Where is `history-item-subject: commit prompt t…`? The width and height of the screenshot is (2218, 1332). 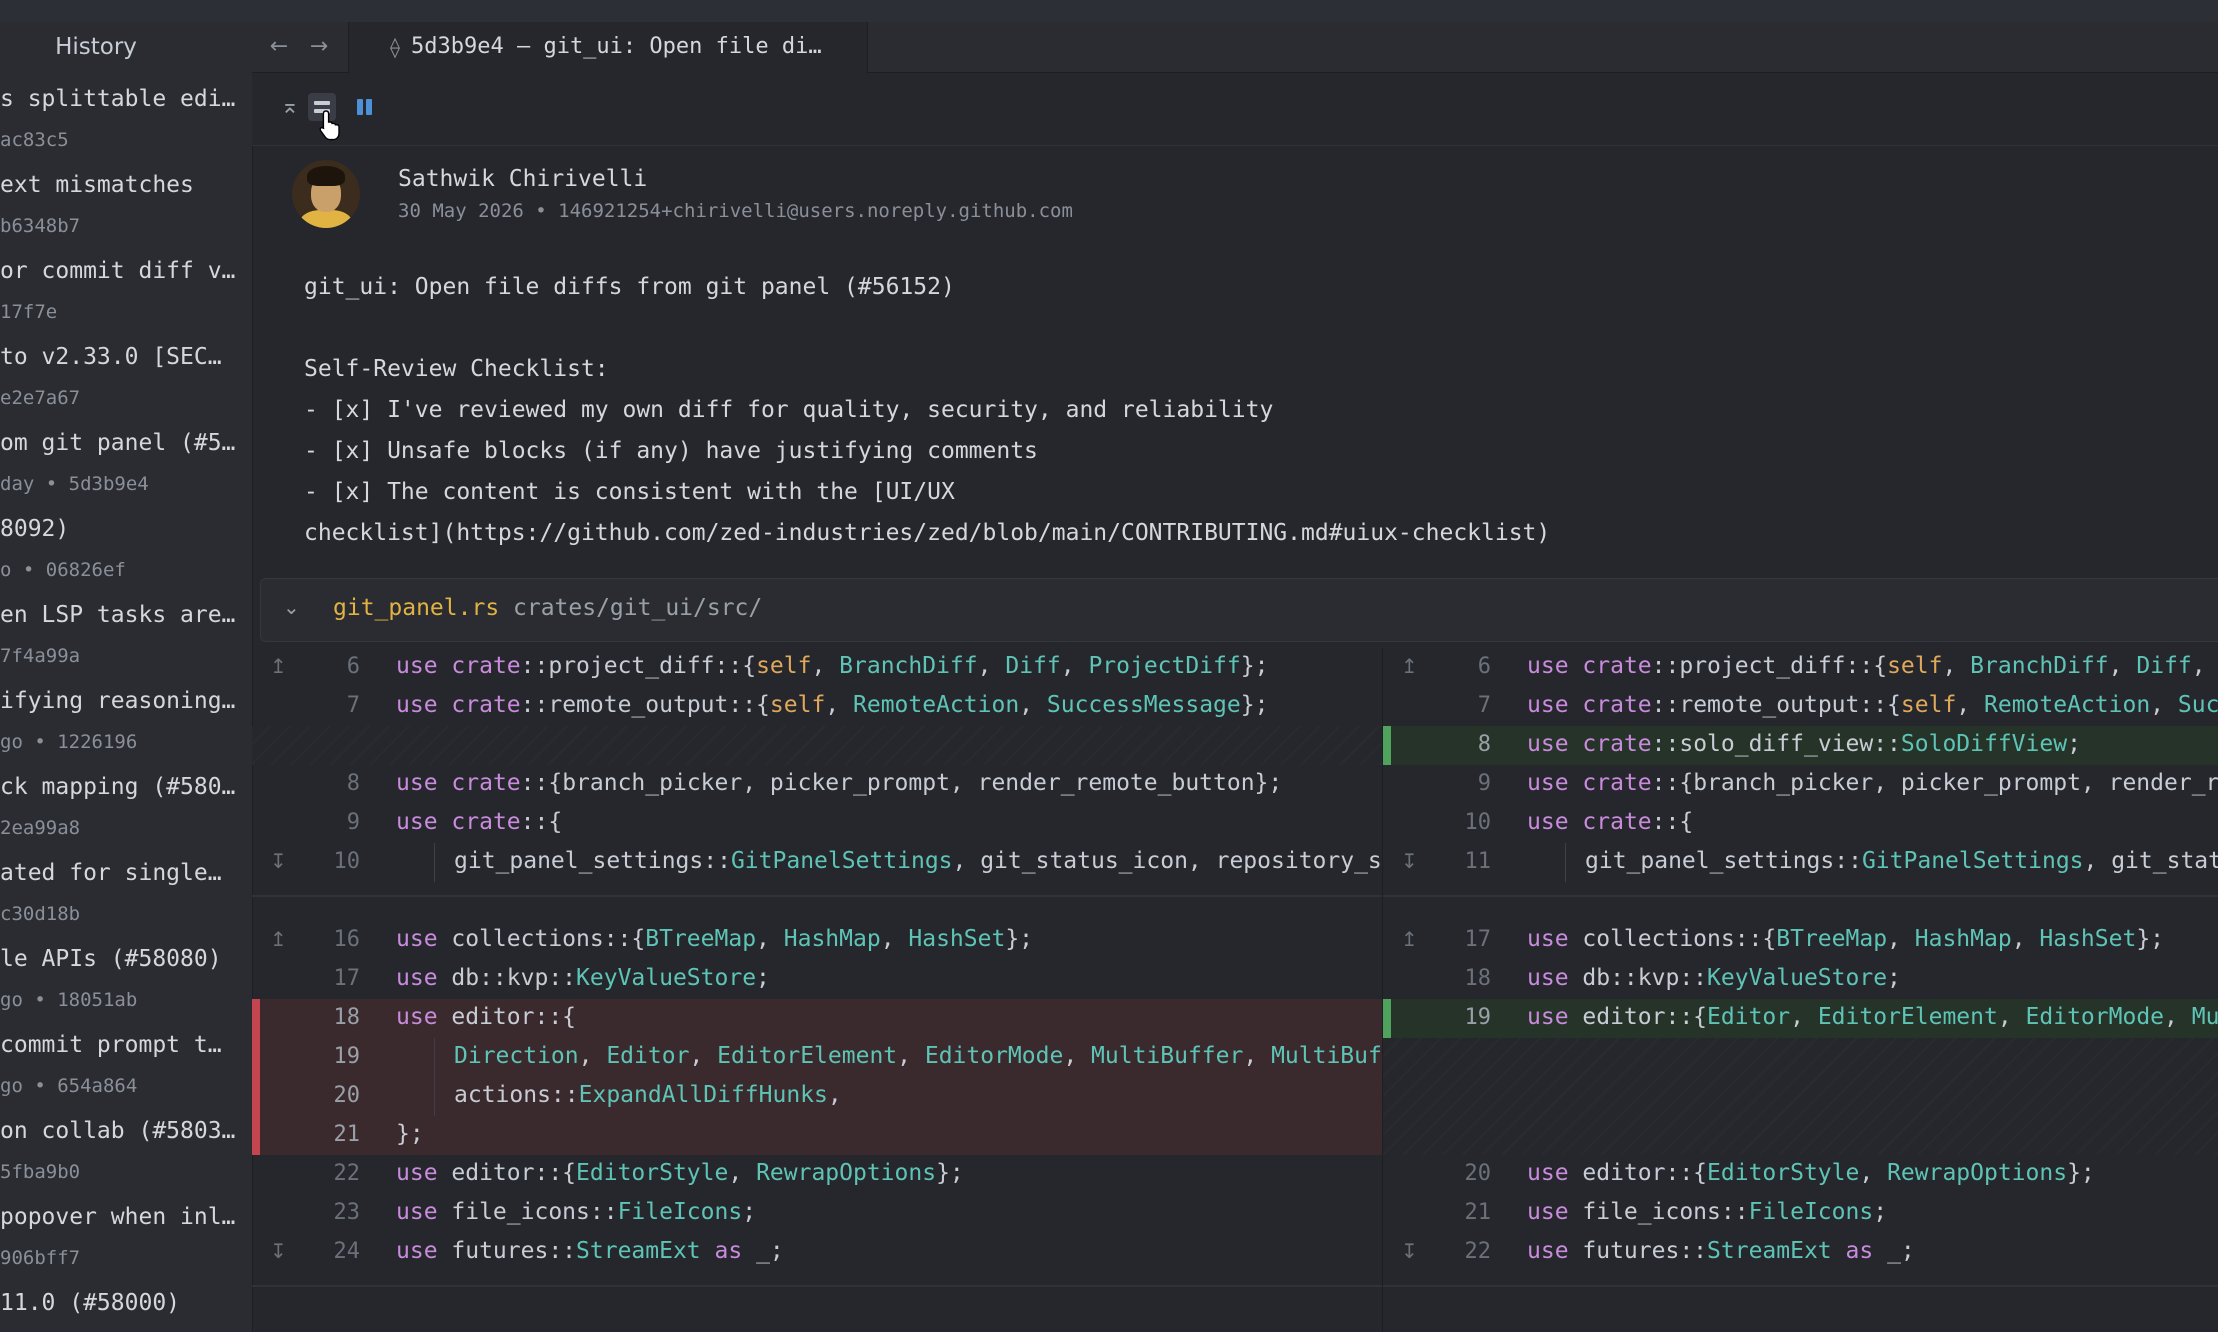 history-item-subject: commit prompt t… is located at coordinates (111, 1045).